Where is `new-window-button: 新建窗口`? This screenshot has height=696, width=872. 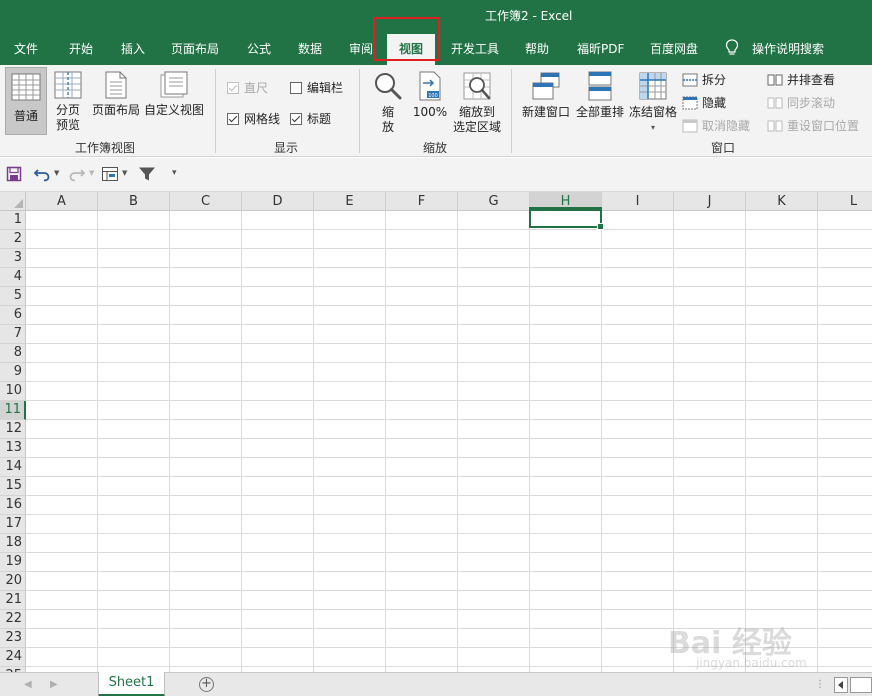
new-window-button: 新建窗口 is located at coordinates (546, 96).